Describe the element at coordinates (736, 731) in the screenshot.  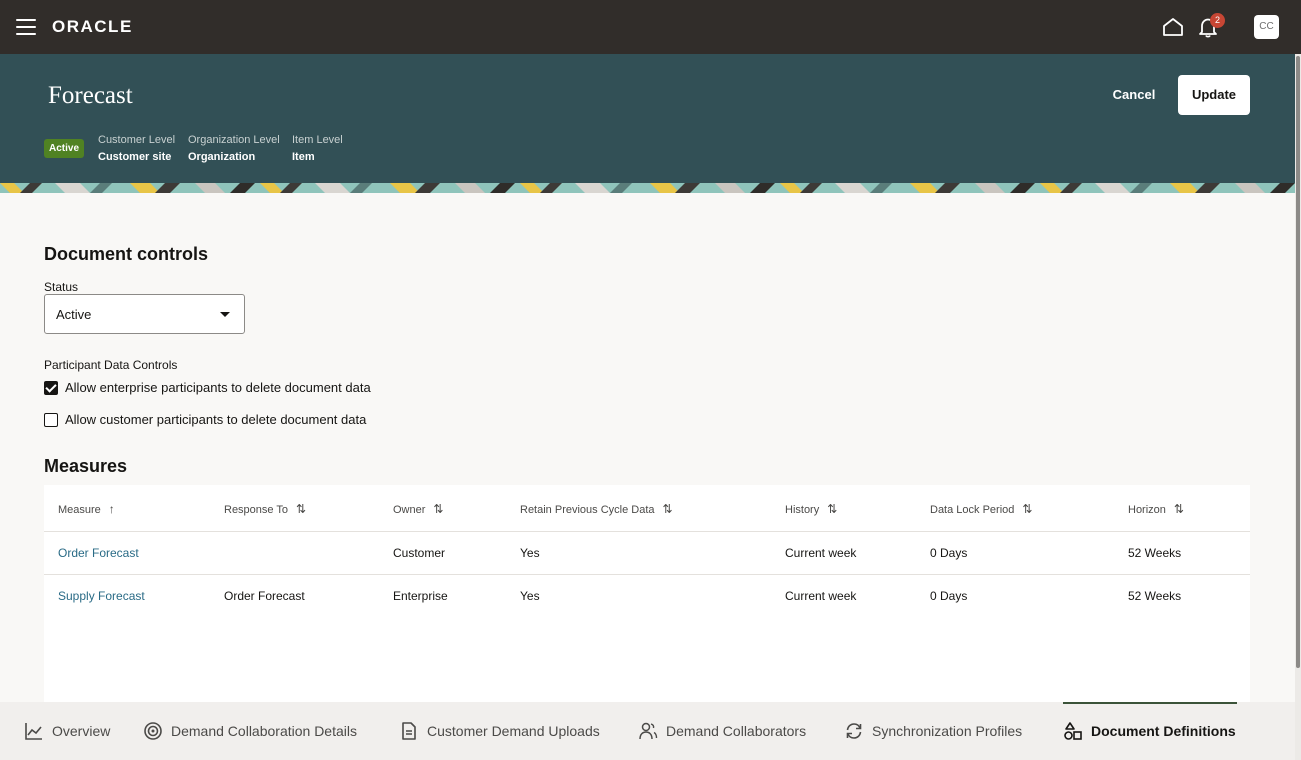
I see `tab-label: Demand Collaborators` at that location.